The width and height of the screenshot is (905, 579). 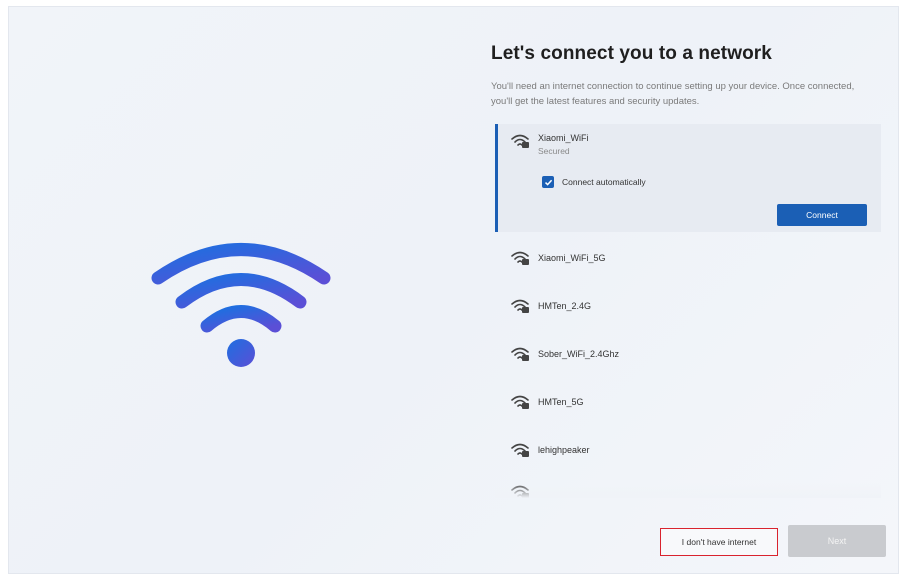 I want to click on network-name: HMTen_5G, so click(x=561, y=402).